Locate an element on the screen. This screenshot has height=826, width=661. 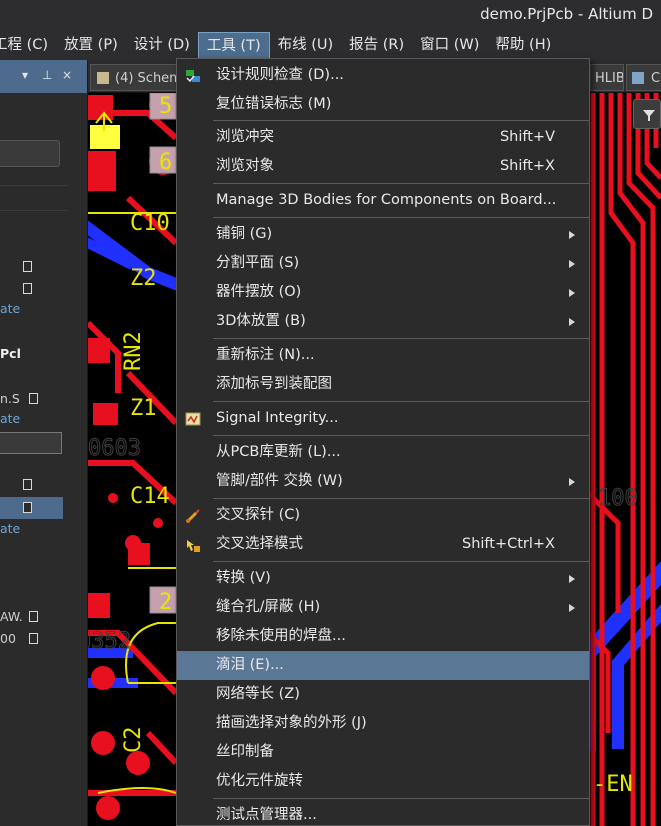
pad-label-2: 2 is located at coordinates (165, 602).